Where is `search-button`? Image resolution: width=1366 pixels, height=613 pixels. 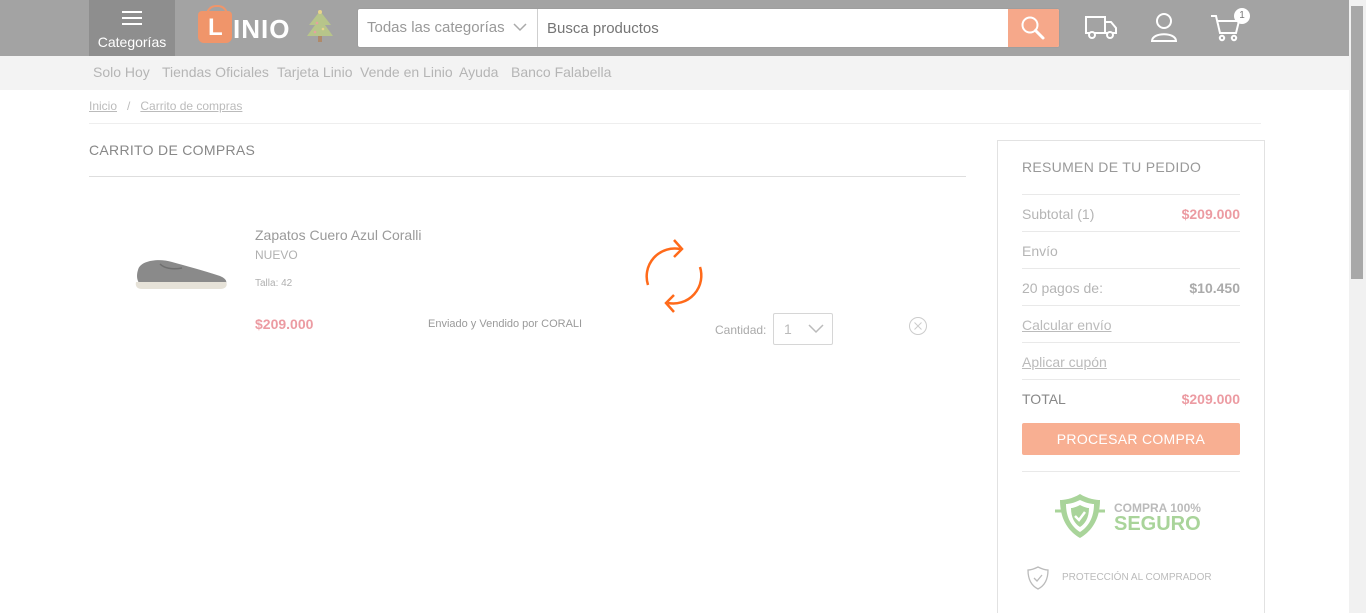
search-button is located at coordinates (1033, 28).